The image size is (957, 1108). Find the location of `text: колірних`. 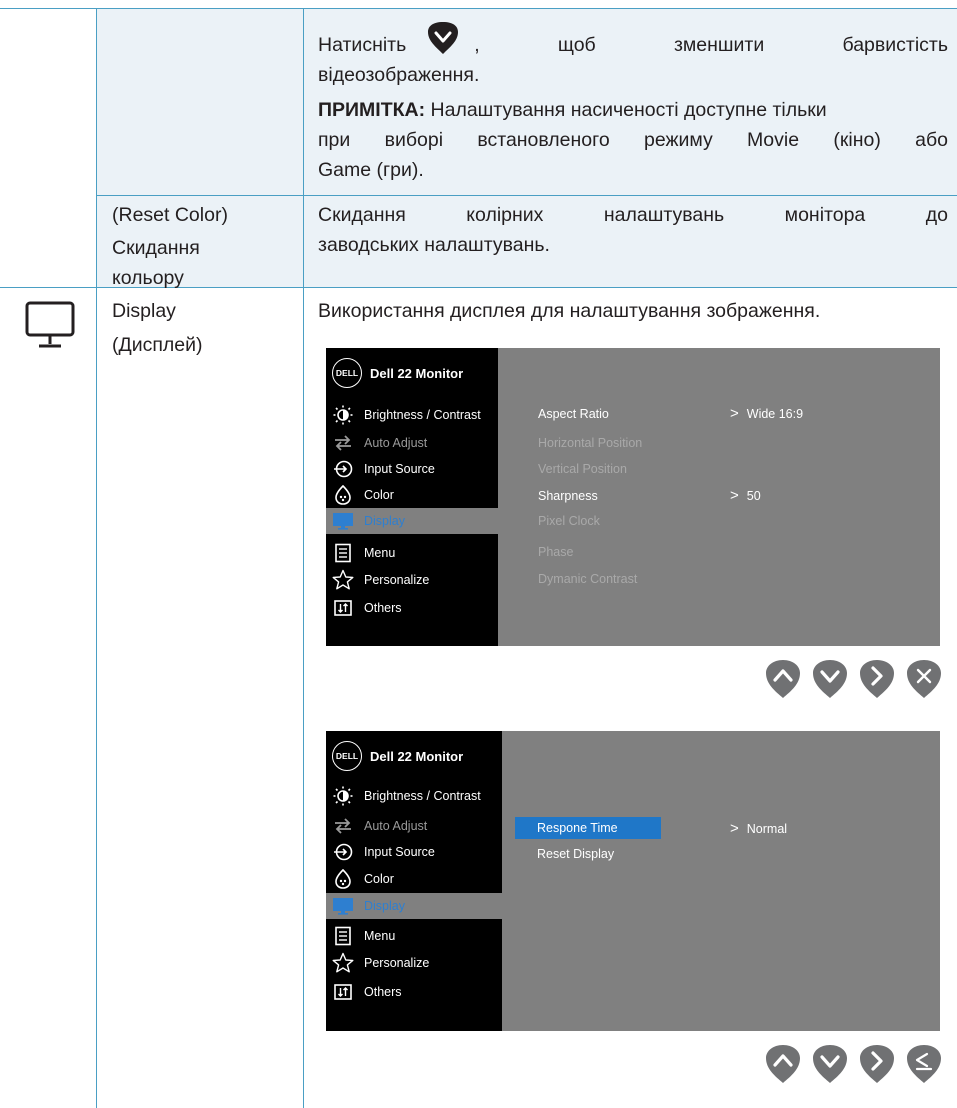

text: колірних is located at coordinates (505, 215).